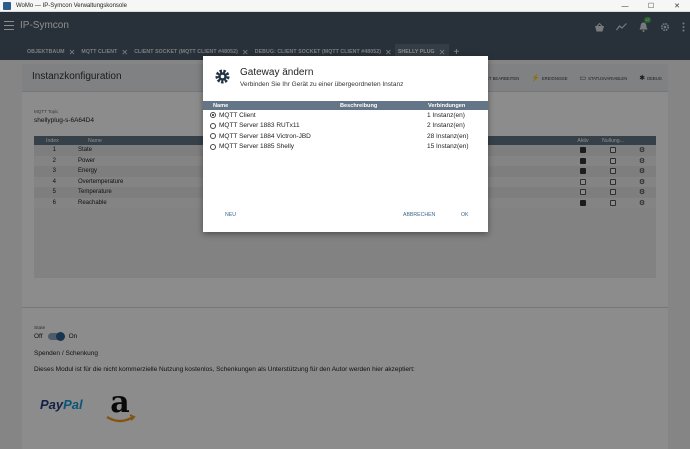  Describe the element at coordinates (259, 126) in the screenshot. I see `gateway-name: MQTT Server 1883 RUTx11` at that location.